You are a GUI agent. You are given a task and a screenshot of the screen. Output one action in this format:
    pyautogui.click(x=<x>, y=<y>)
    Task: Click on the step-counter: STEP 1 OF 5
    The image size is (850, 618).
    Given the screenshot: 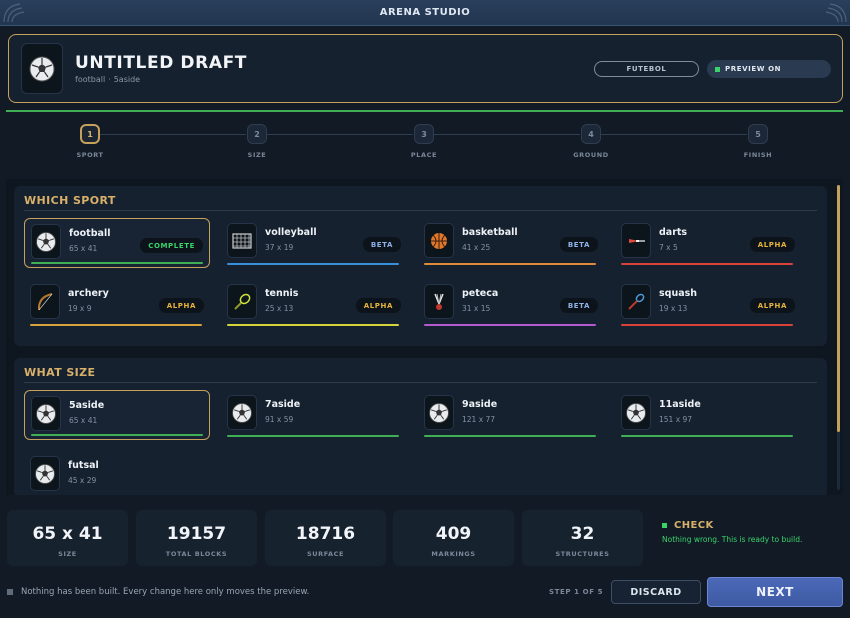 What is the action you would take?
    pyautogui.click(x=576, y=592)
    